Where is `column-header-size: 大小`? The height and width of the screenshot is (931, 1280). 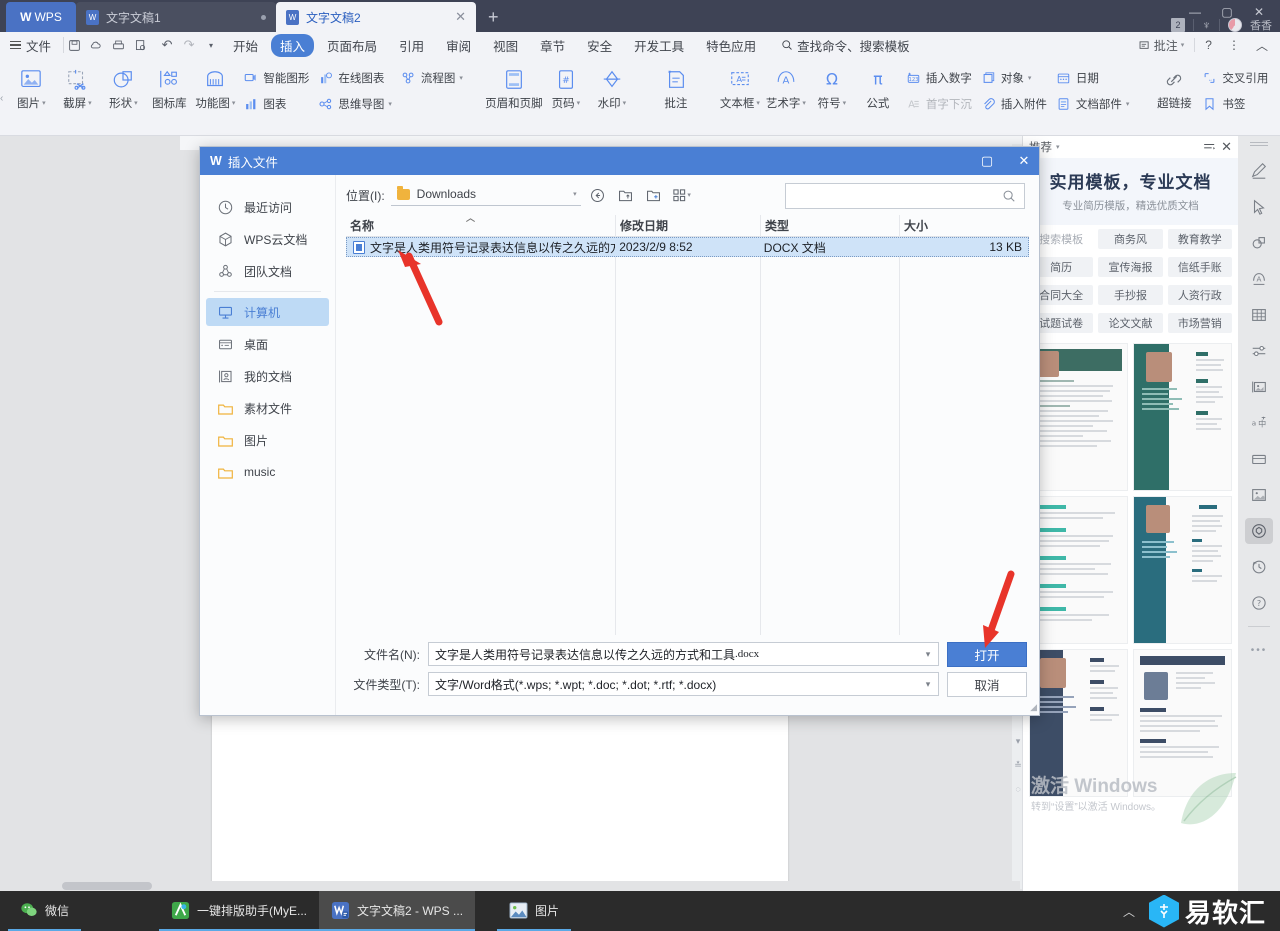 column-header-size: 大小 is located at coordinates (964, 225).